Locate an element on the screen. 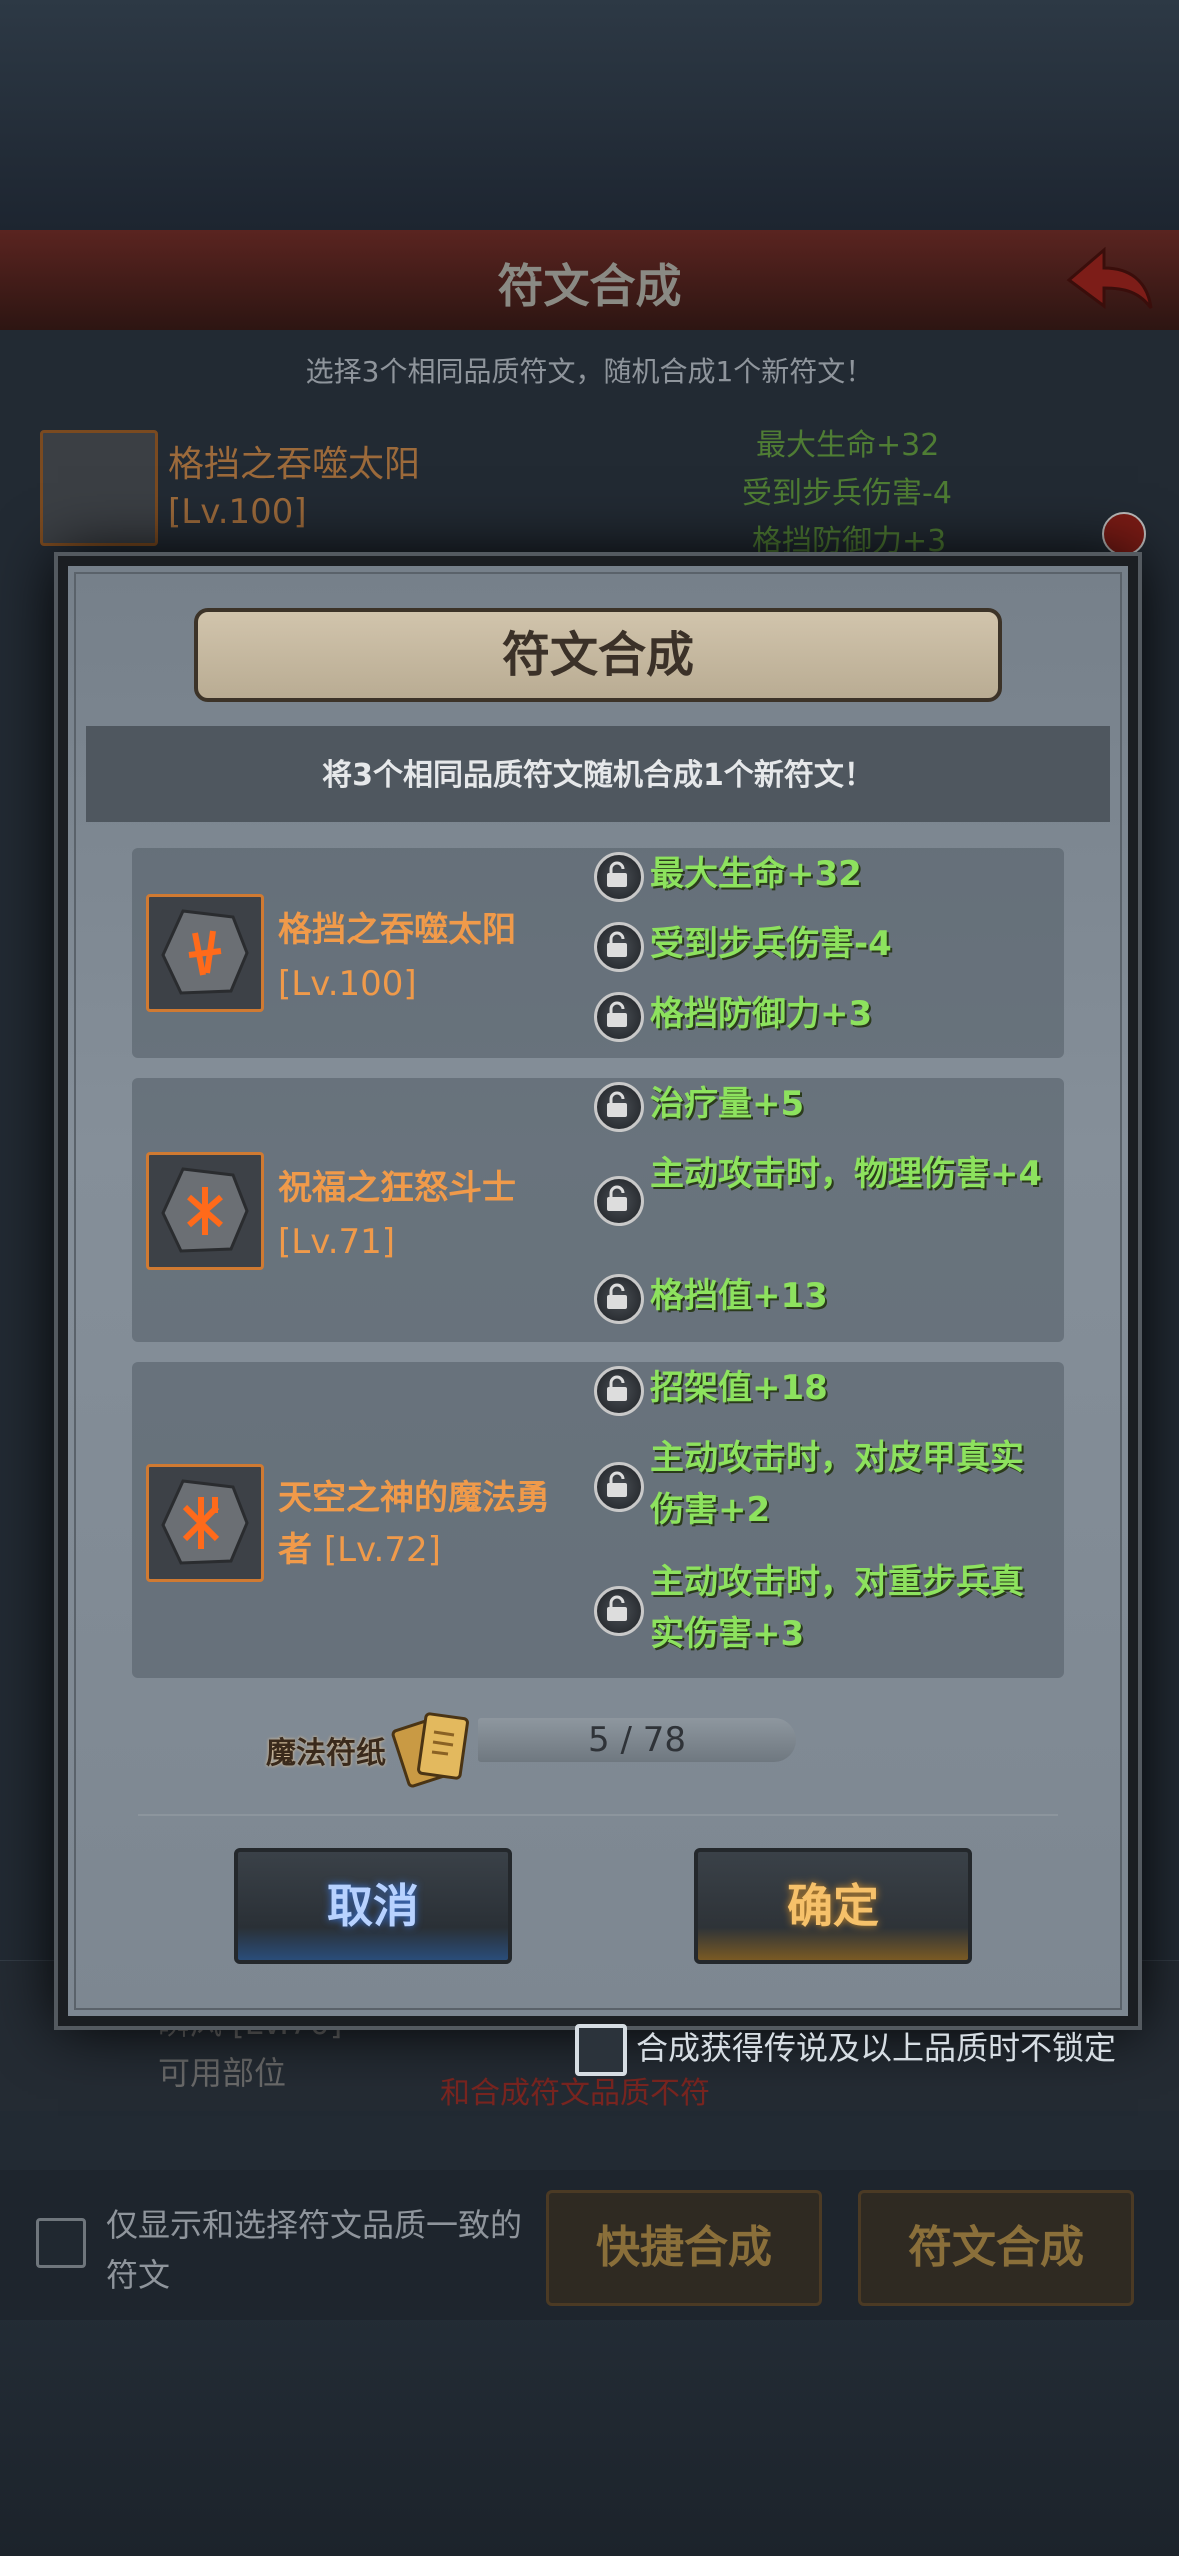 Image resolution: width=1179 pixels, height=2556 pixels. rune-level: [Lv.100] is located at coordinates (347, 984).